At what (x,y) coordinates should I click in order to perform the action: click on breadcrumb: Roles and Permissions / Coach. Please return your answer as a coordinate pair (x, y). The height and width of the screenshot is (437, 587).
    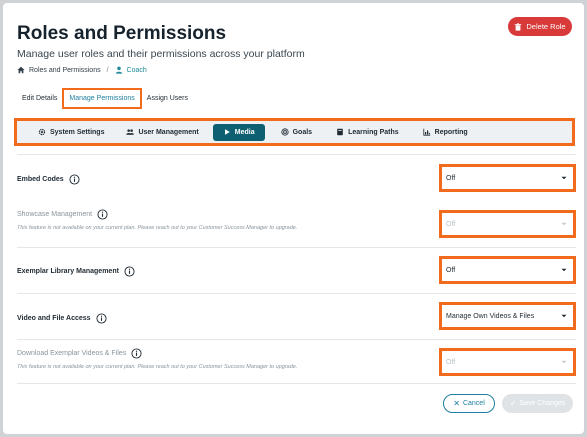
    Looking at the image, I should click on (82, 70).